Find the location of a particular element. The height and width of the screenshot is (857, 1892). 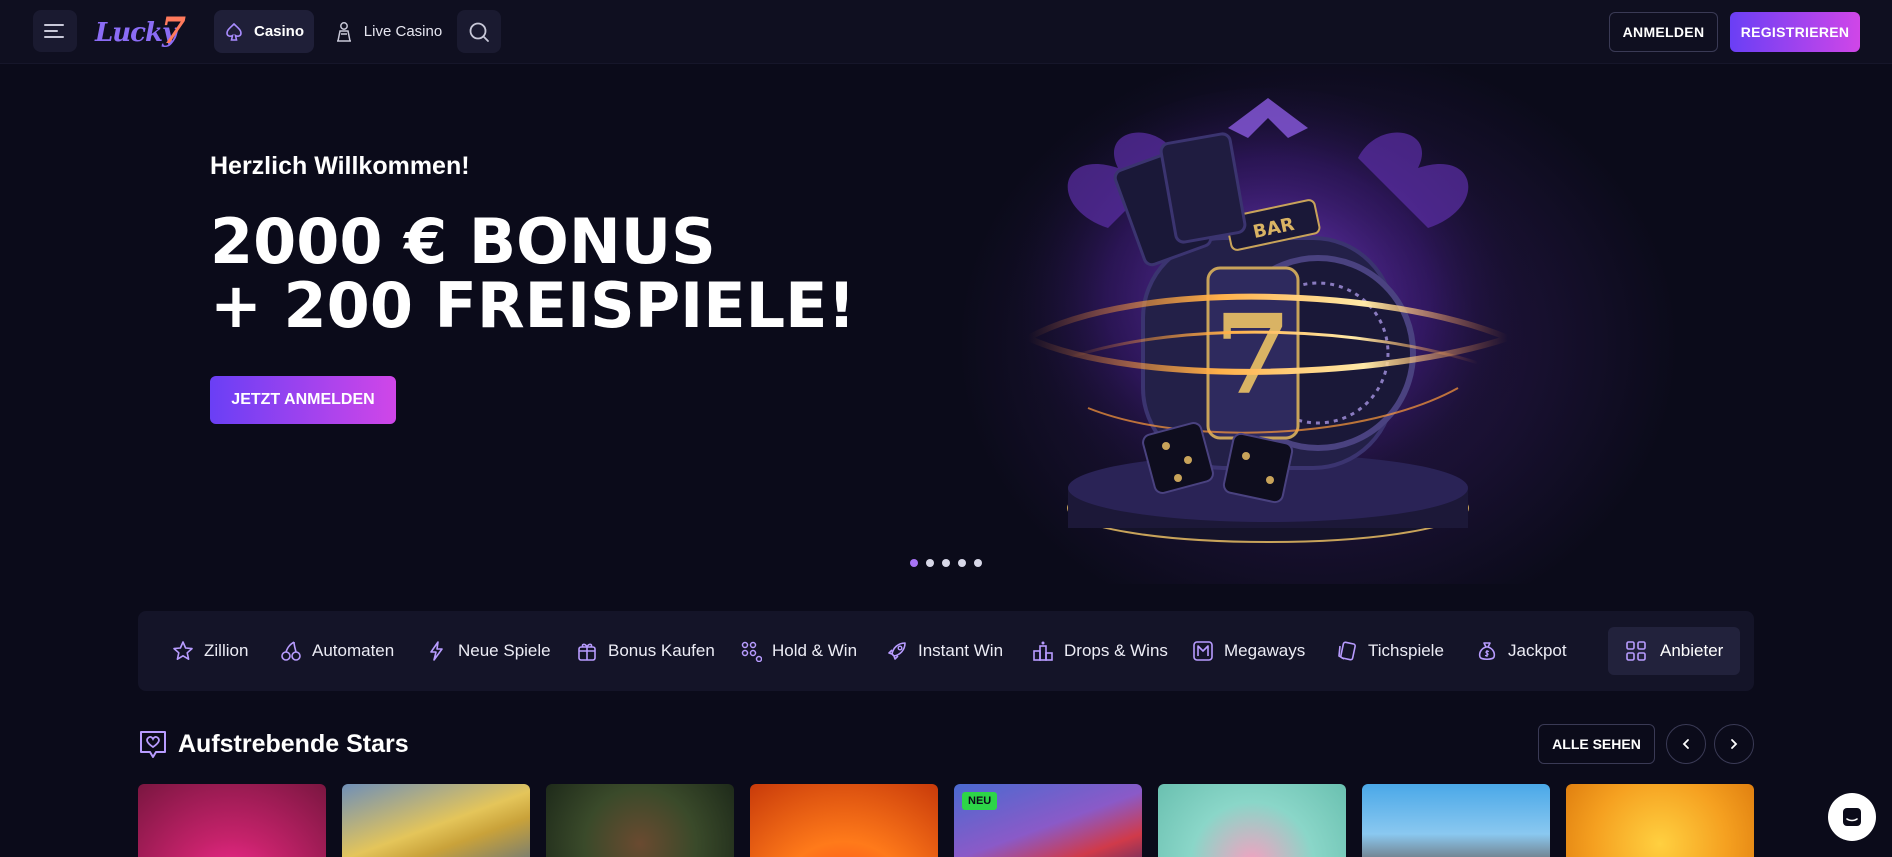

nav-casino-label: Casino is located at coordinates (278, 31).